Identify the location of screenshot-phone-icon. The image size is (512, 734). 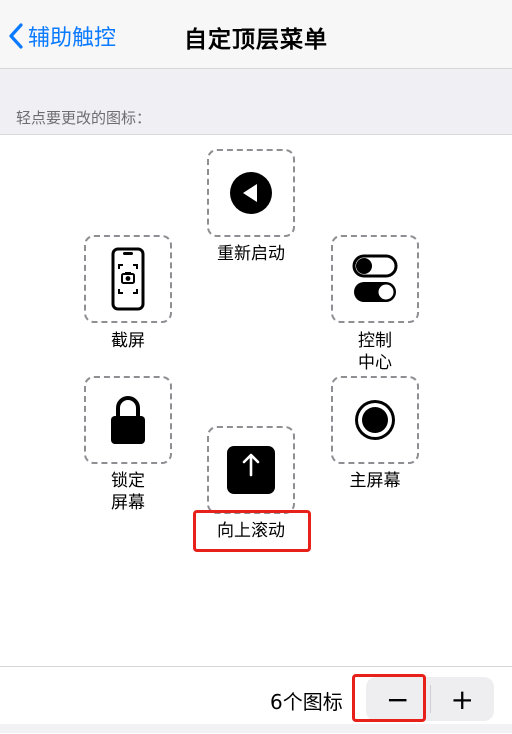
(128, 279).